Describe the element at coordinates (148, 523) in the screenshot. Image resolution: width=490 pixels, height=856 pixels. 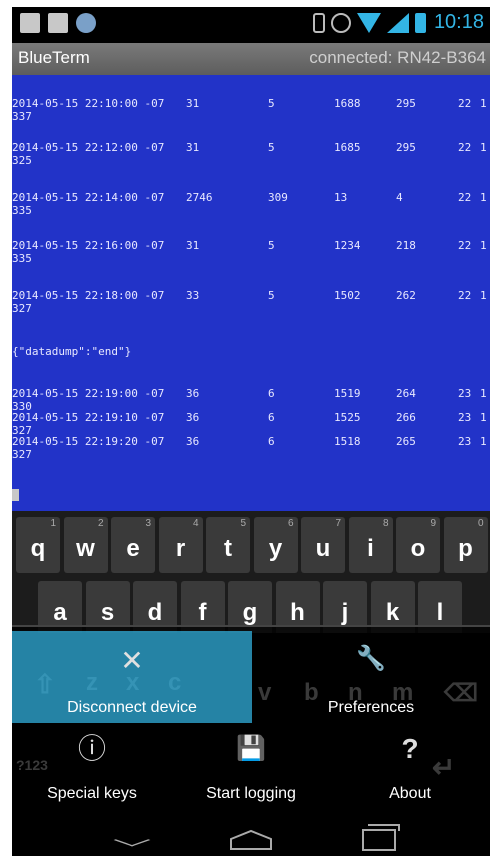
I see `key-hint: 3` at that location.